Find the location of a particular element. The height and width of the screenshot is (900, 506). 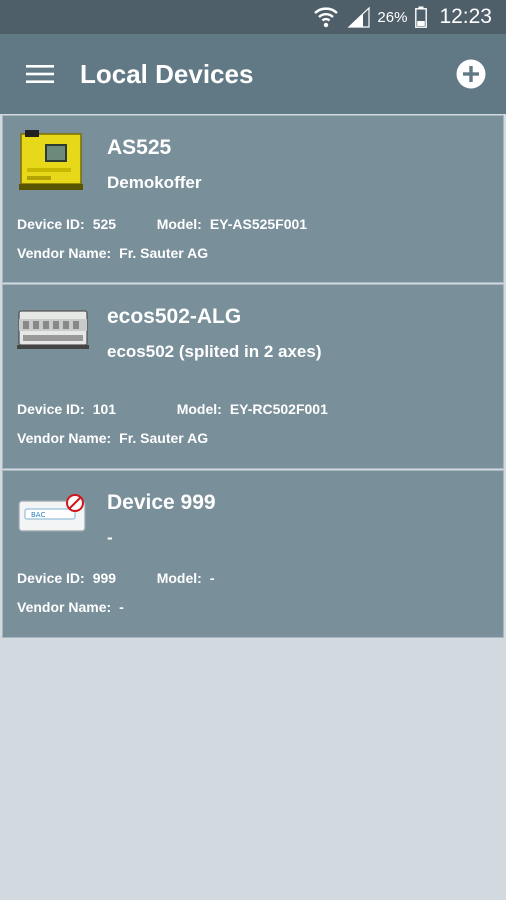

device-id-value: 525 is located at coordinates (104, 224).